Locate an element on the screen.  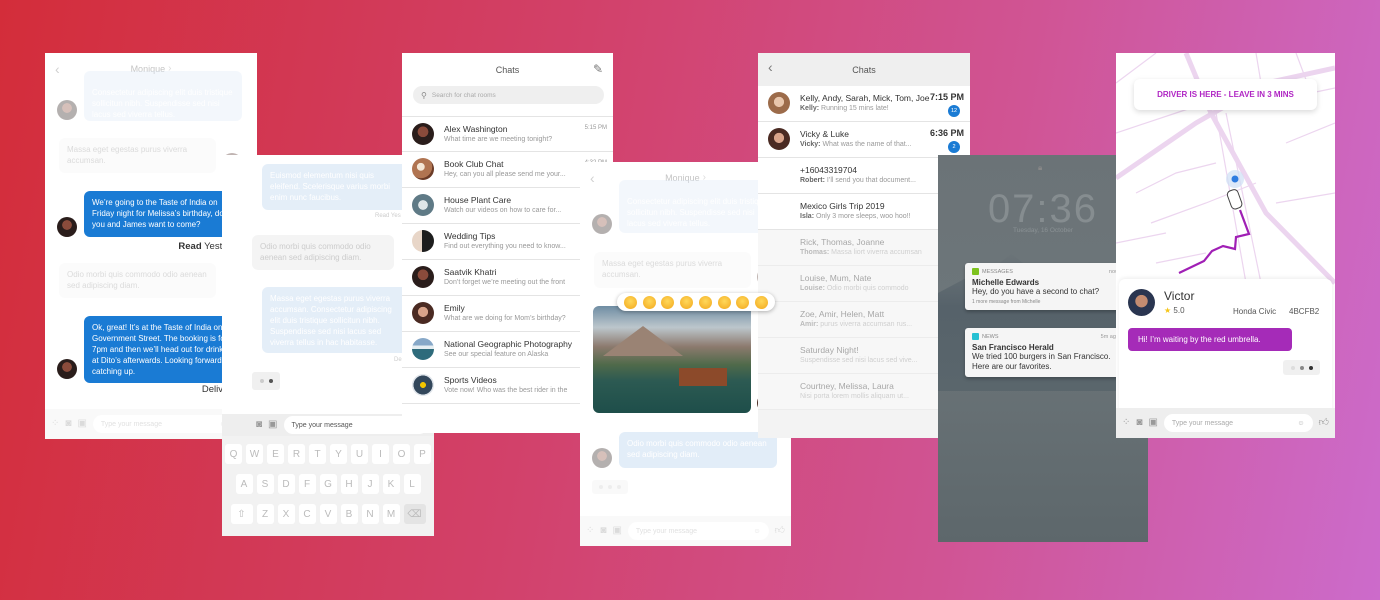
key: B is located at coordinates (349, 514).